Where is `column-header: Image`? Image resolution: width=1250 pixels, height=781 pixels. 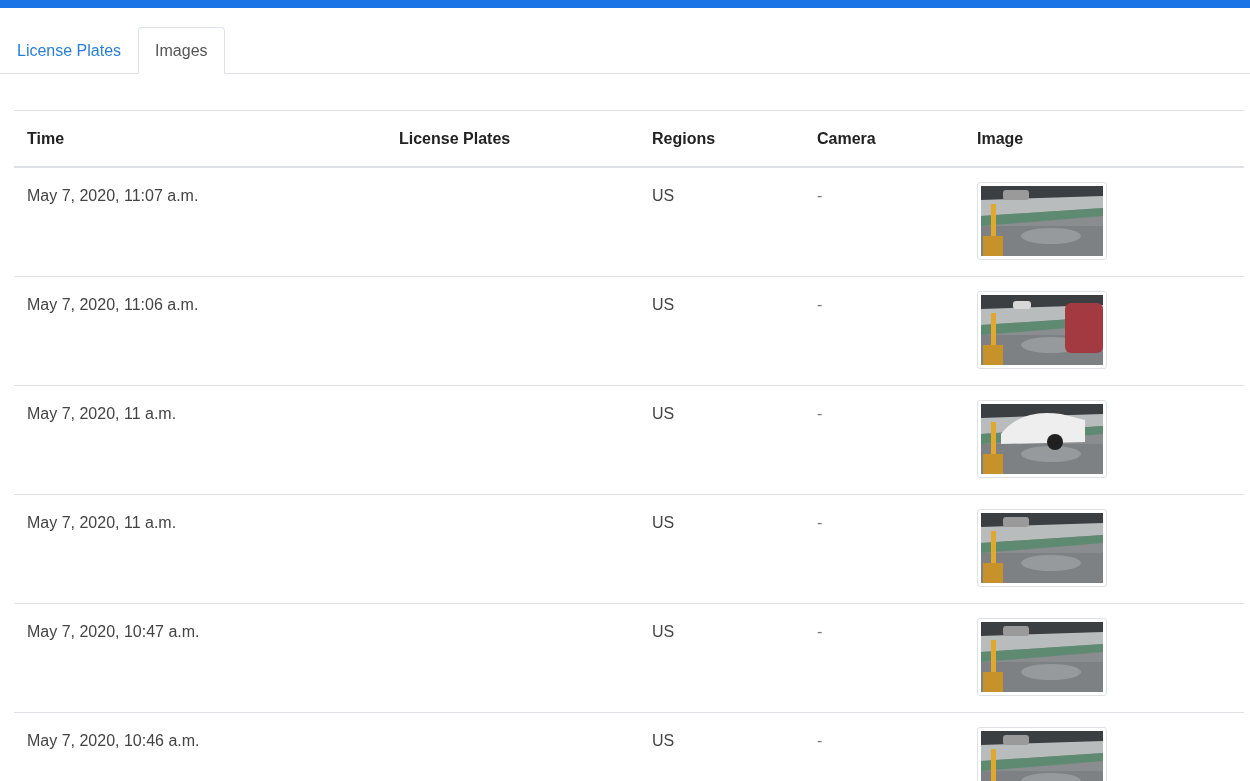 column-header: Image is located at coordinates (1000, 138).